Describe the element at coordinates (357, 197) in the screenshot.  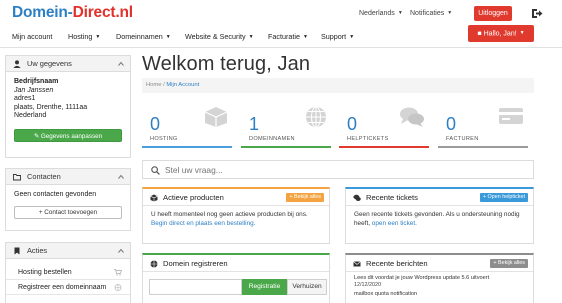
I see `chat-icon` at that location.